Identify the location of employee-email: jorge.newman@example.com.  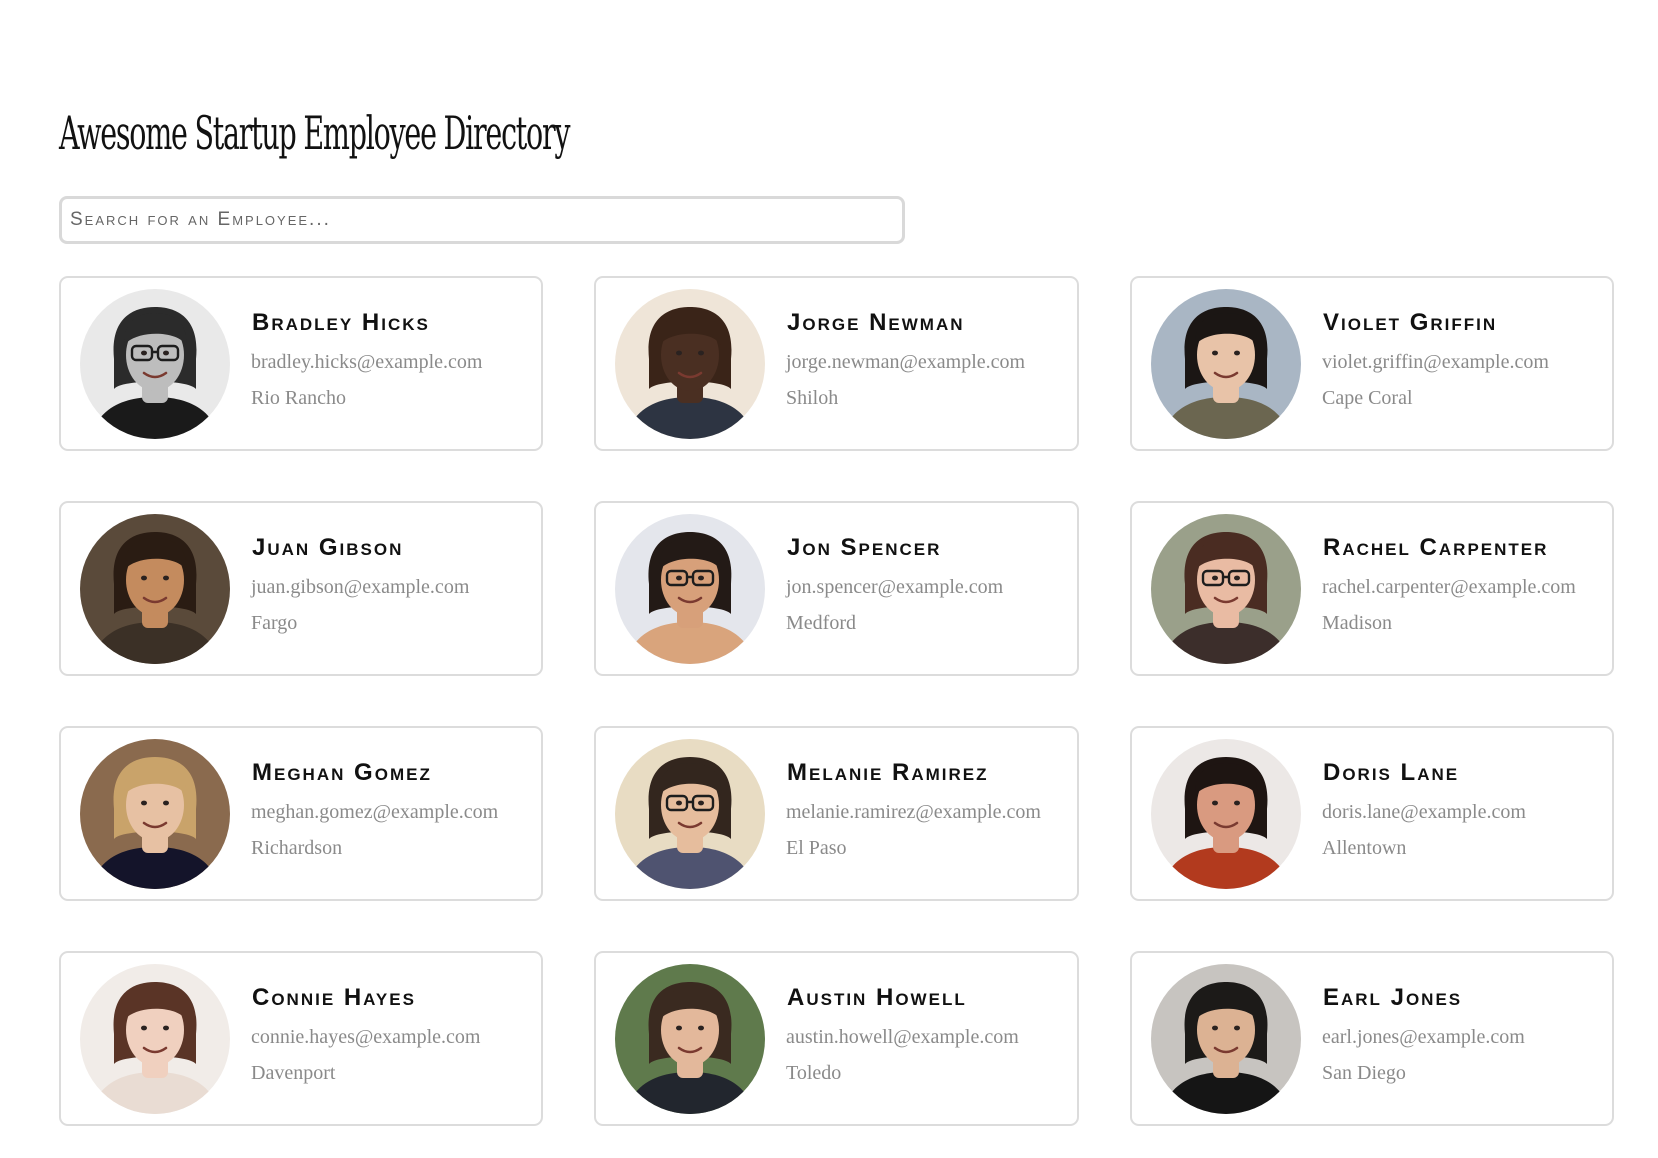
(906, 362).